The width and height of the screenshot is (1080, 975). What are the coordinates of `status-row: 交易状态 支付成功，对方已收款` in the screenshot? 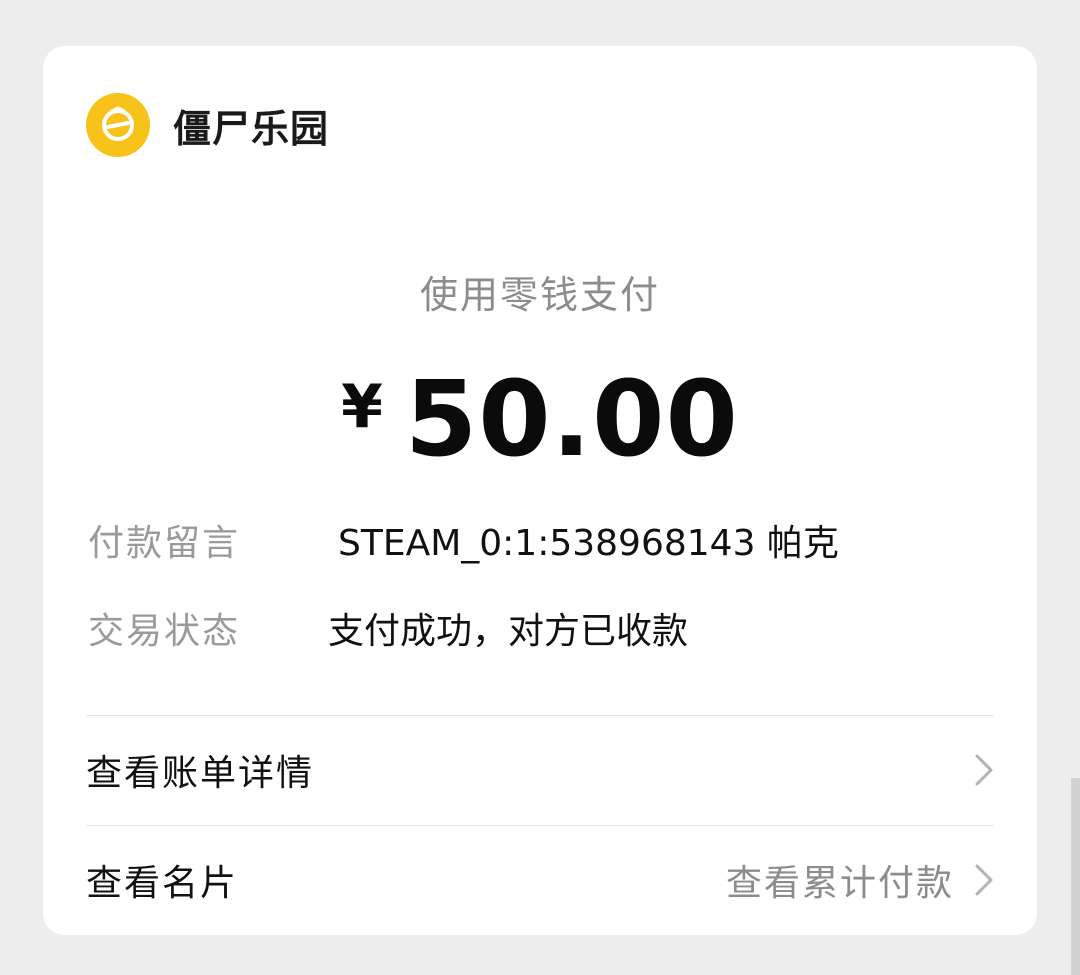 It's located at (388, 628).